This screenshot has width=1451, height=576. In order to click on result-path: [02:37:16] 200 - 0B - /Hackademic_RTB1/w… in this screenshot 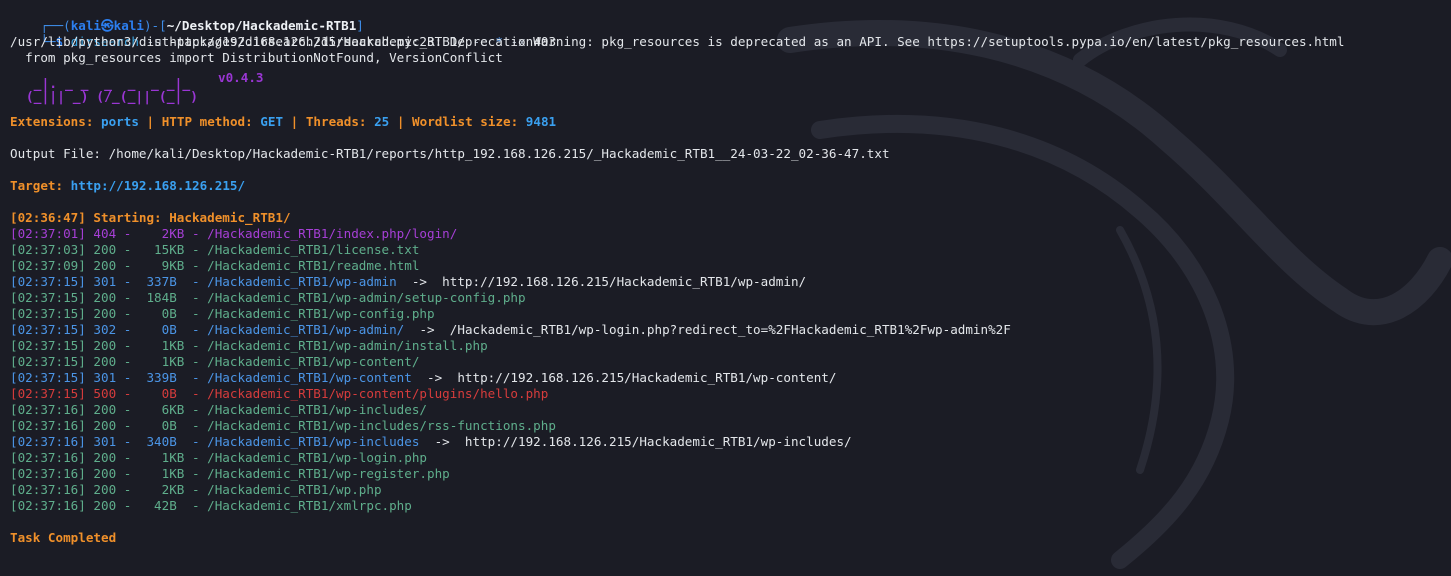, I will do `click(283, 425)`.